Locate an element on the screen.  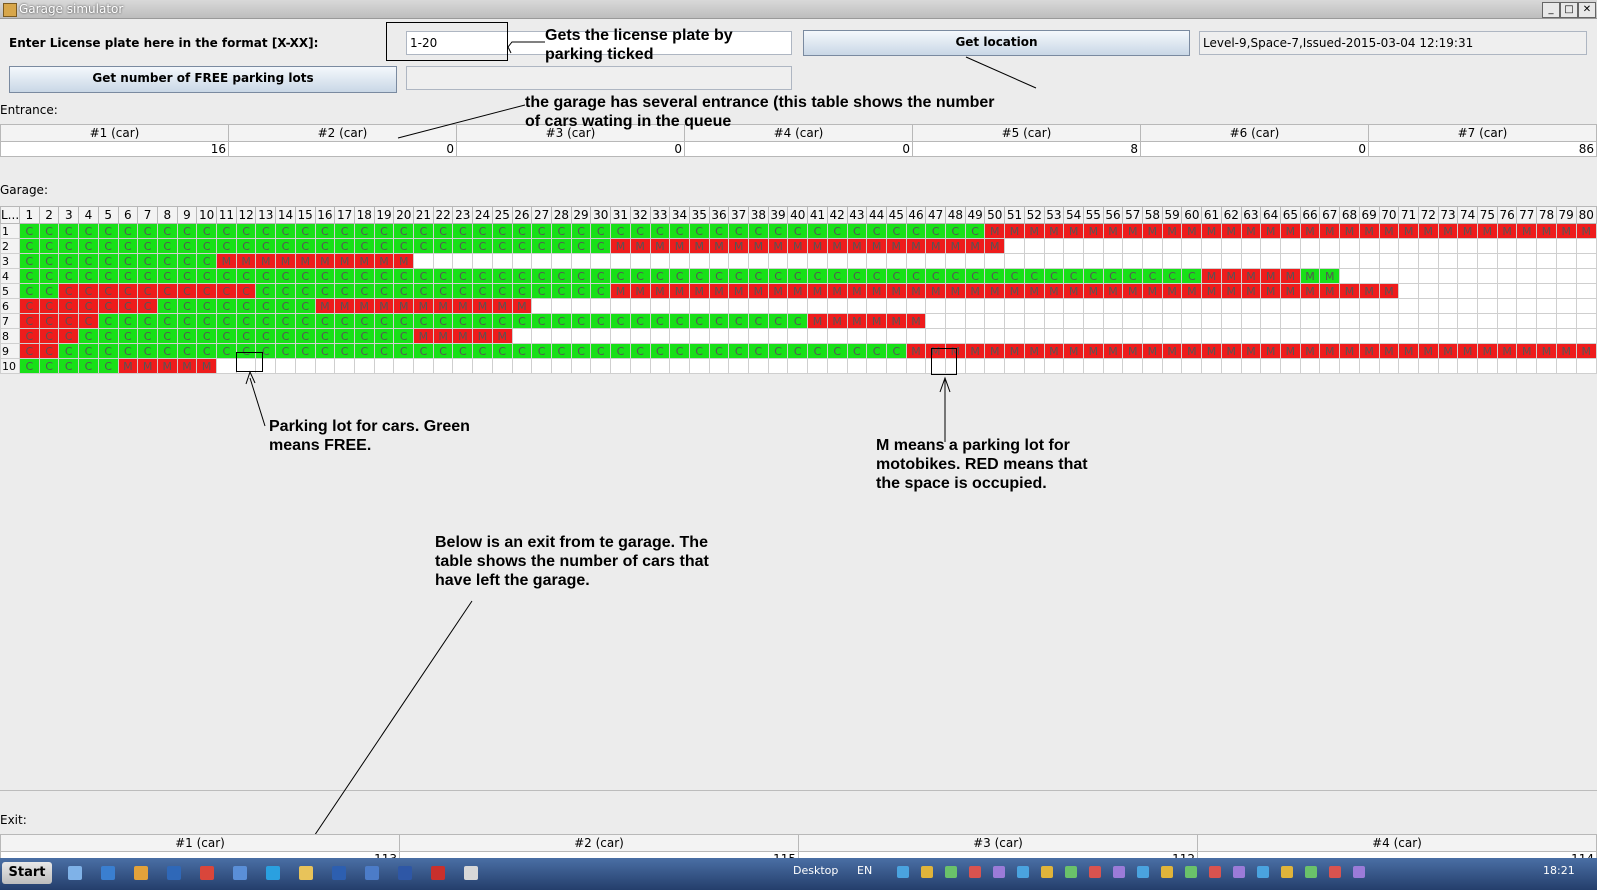
chrome-icon is located at coordinates (207, 873).